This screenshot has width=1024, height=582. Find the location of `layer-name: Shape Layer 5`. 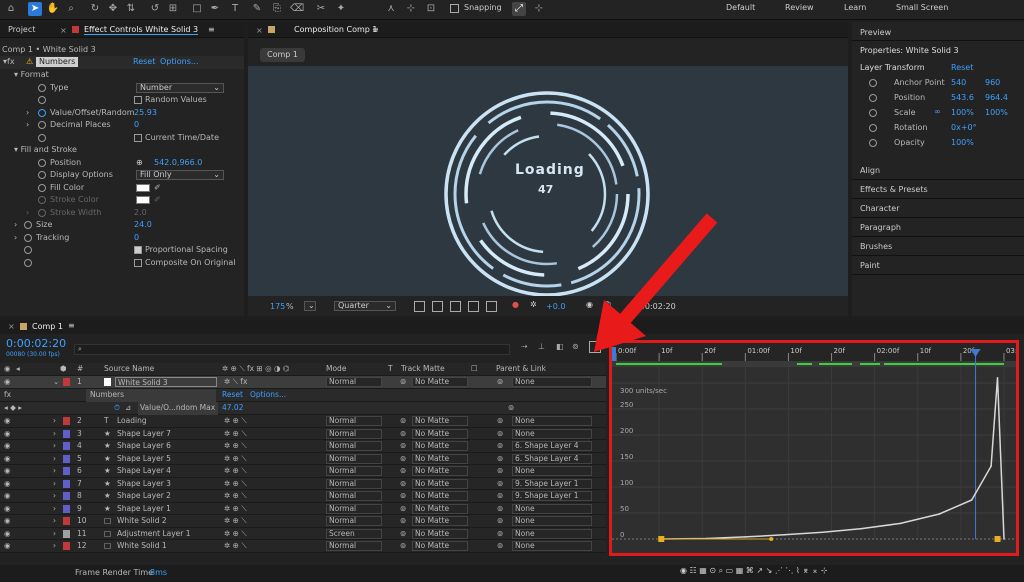

layer-name: Shape Layer 5 is located at coordinates (144, 459).